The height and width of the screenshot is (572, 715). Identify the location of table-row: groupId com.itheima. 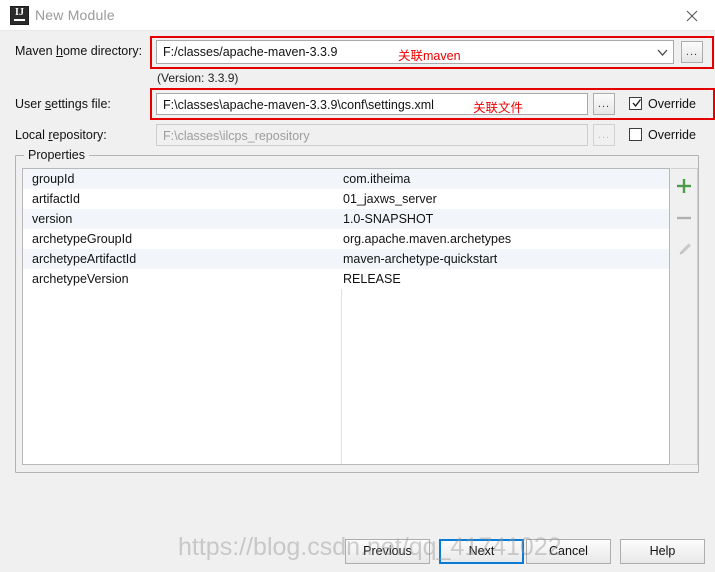
(346, 179).